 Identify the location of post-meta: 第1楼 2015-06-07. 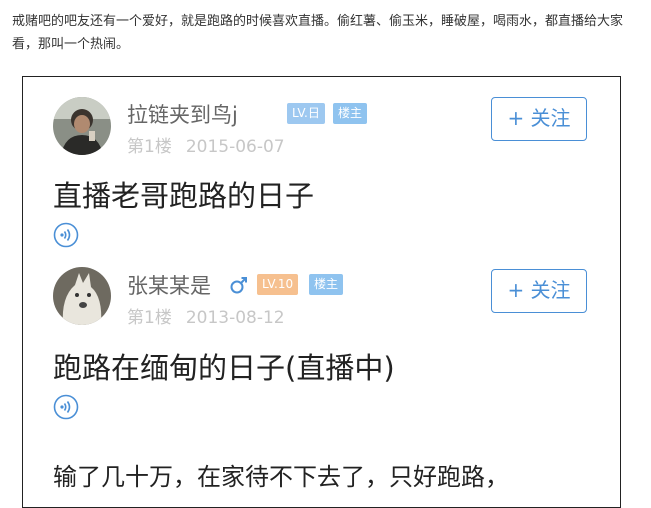
(213, 144).